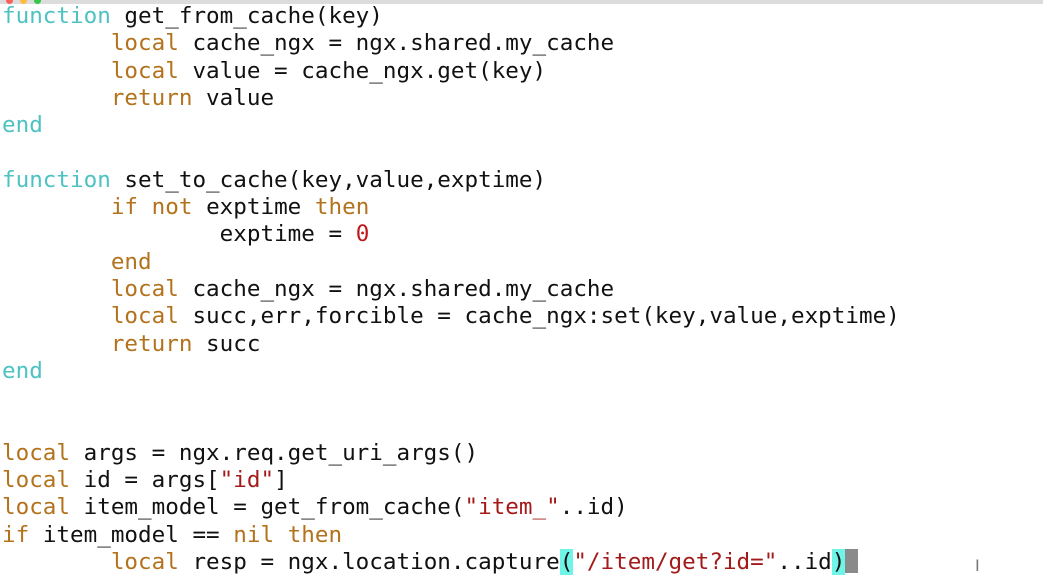 The width and height of the screenshot is (1043, 586). I want to click on text-cursor-ibeam-icon: I, so click(977, 565).